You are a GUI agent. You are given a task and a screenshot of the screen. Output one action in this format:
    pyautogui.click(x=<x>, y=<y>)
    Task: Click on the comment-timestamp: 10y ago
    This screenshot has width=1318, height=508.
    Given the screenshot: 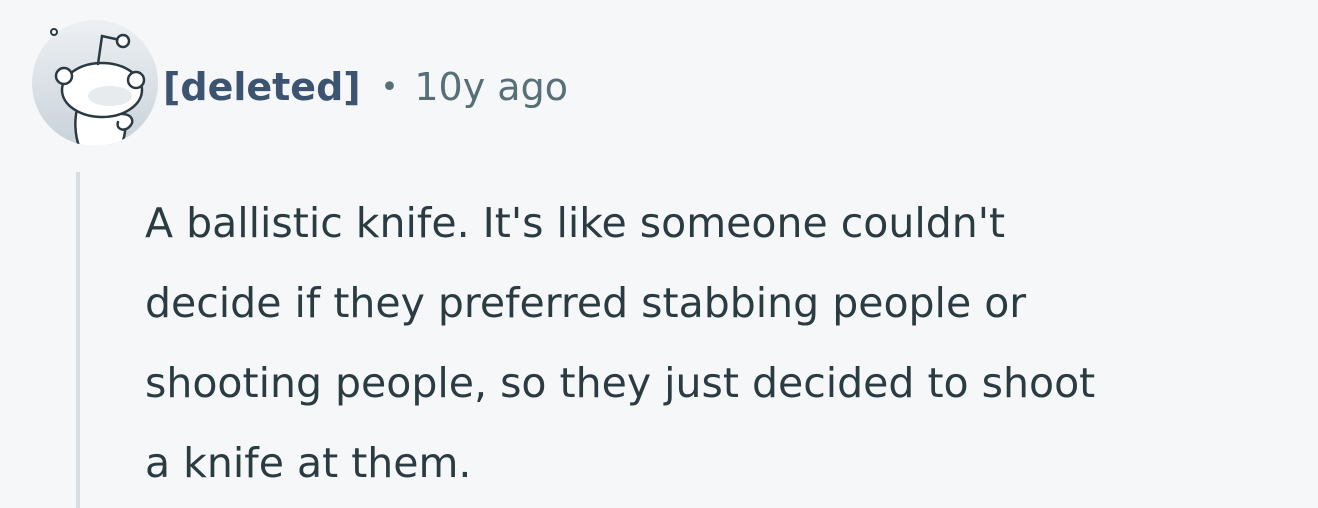 What is the action you would take?
    pyautogui.click(x=491, y=87)
    